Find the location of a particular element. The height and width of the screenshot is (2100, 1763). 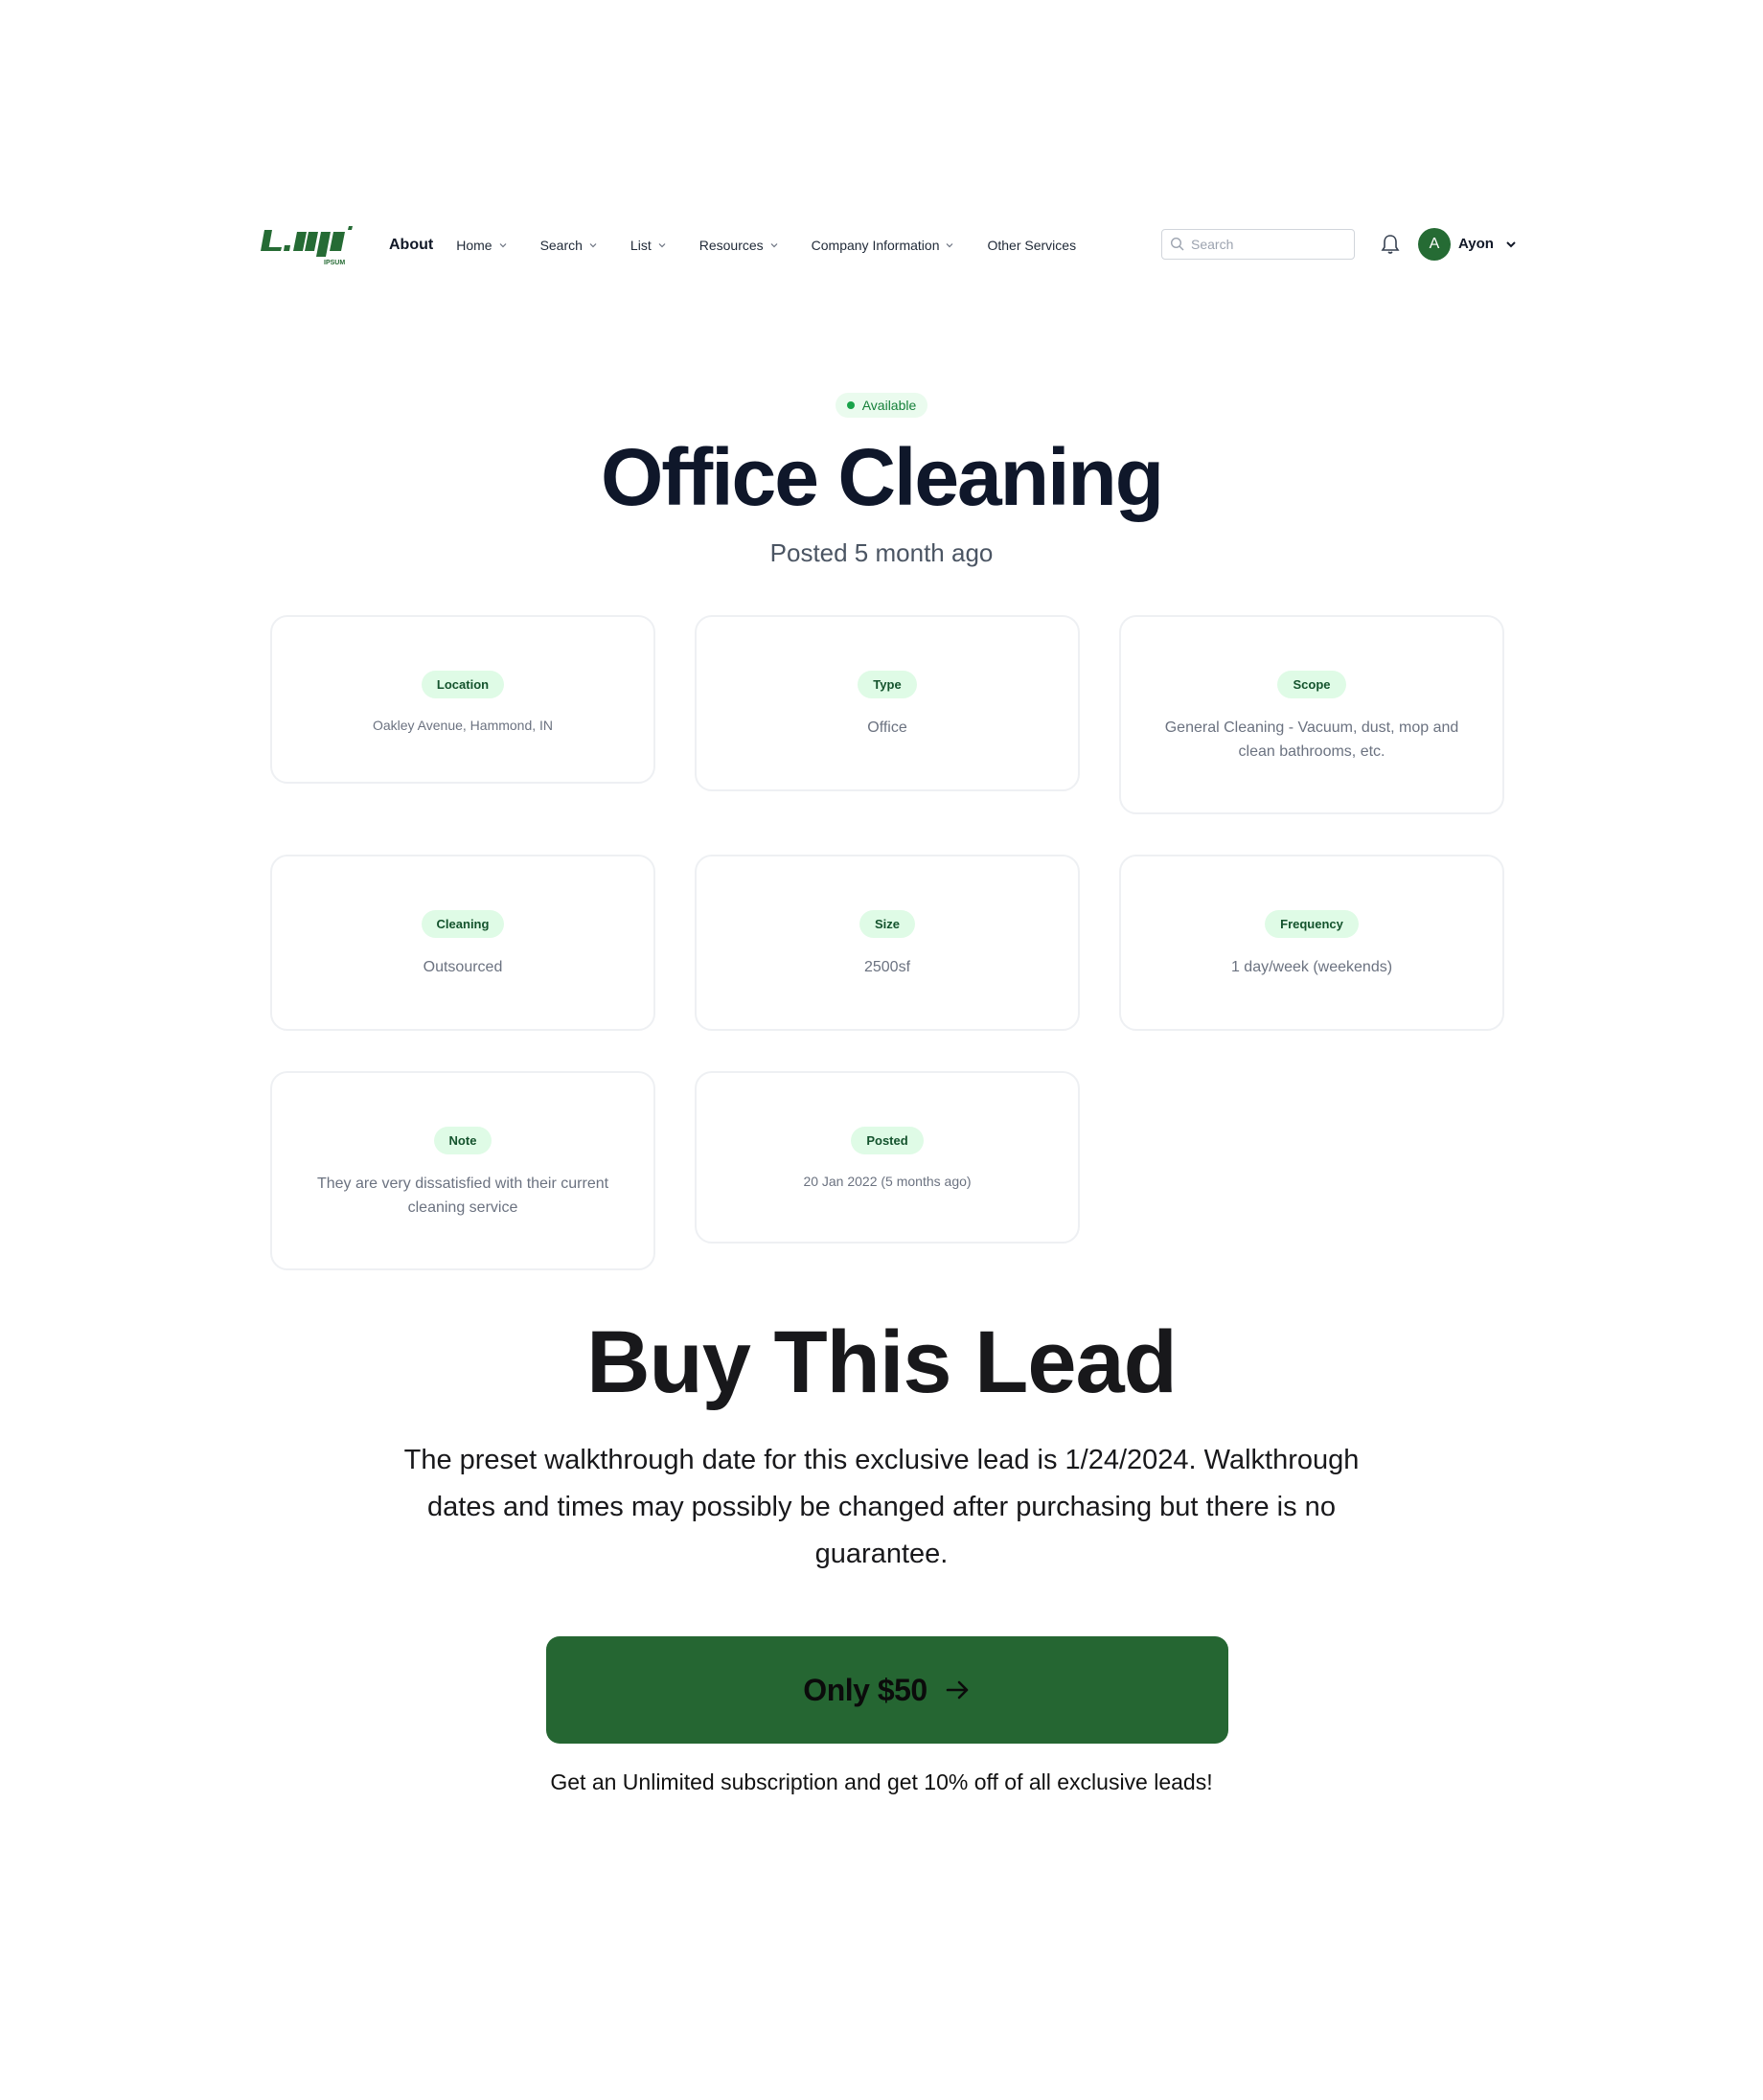

nav-item-label: Resources is located at coordinates (731, 245).